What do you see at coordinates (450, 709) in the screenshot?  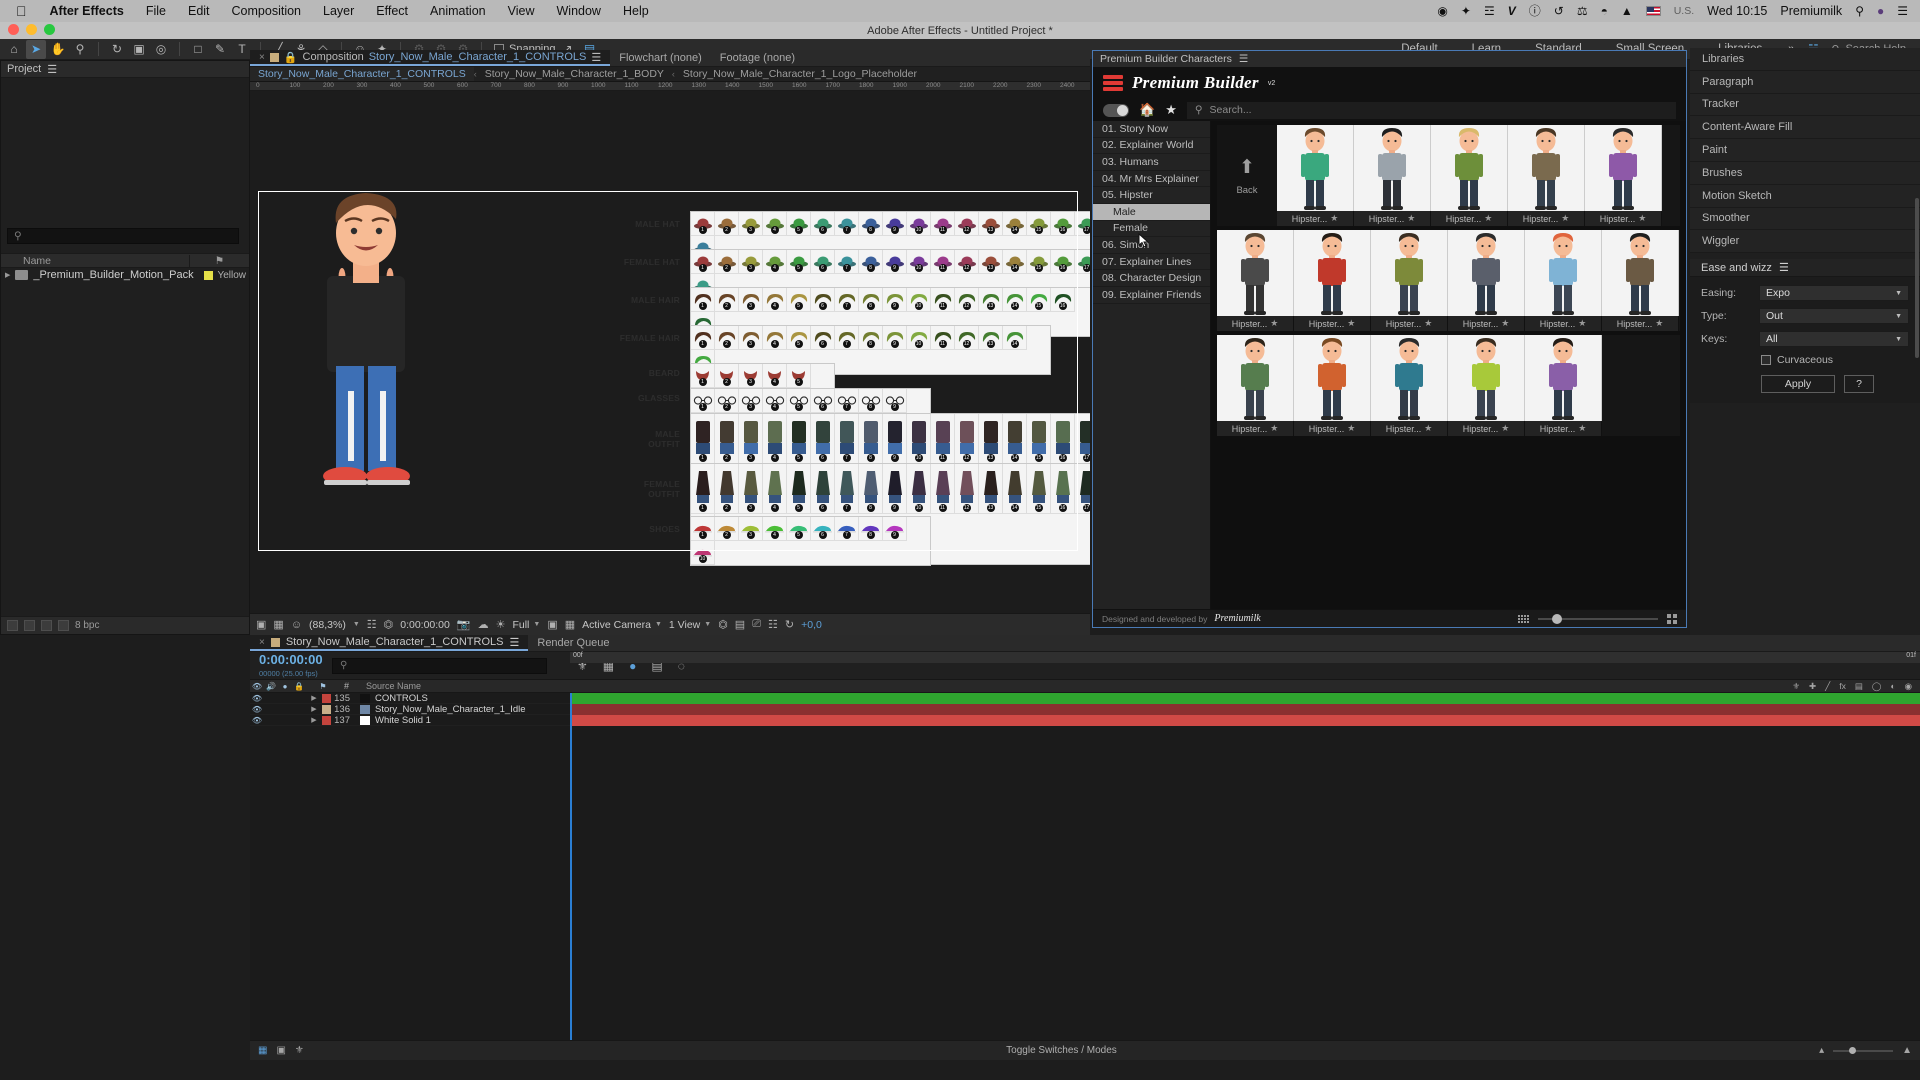 I see `layer-name: Story_Now_Male_Character_1_Idle` at bounding box center [450, 709].